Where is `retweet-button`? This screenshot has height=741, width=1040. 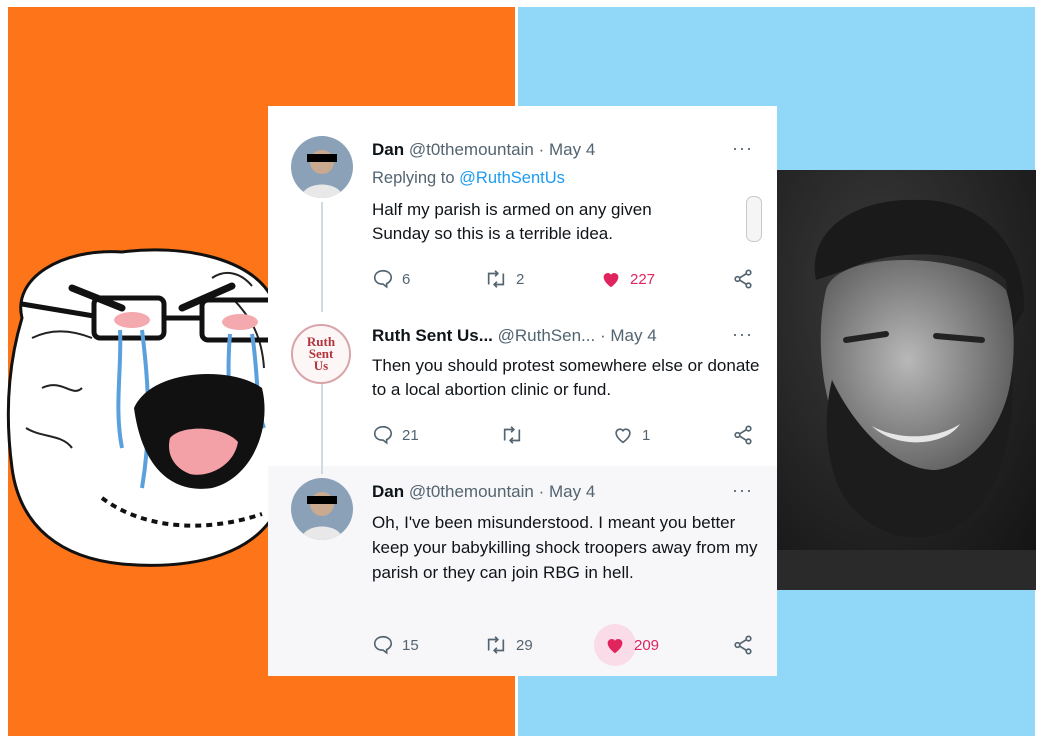 retweet-button is located at coordinates (512, 435).